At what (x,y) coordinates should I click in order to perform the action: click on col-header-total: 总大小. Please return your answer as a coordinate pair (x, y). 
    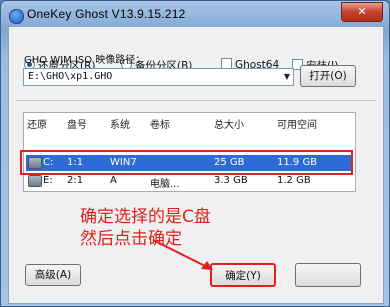
    Looking at the image, I should click on (229, 125).